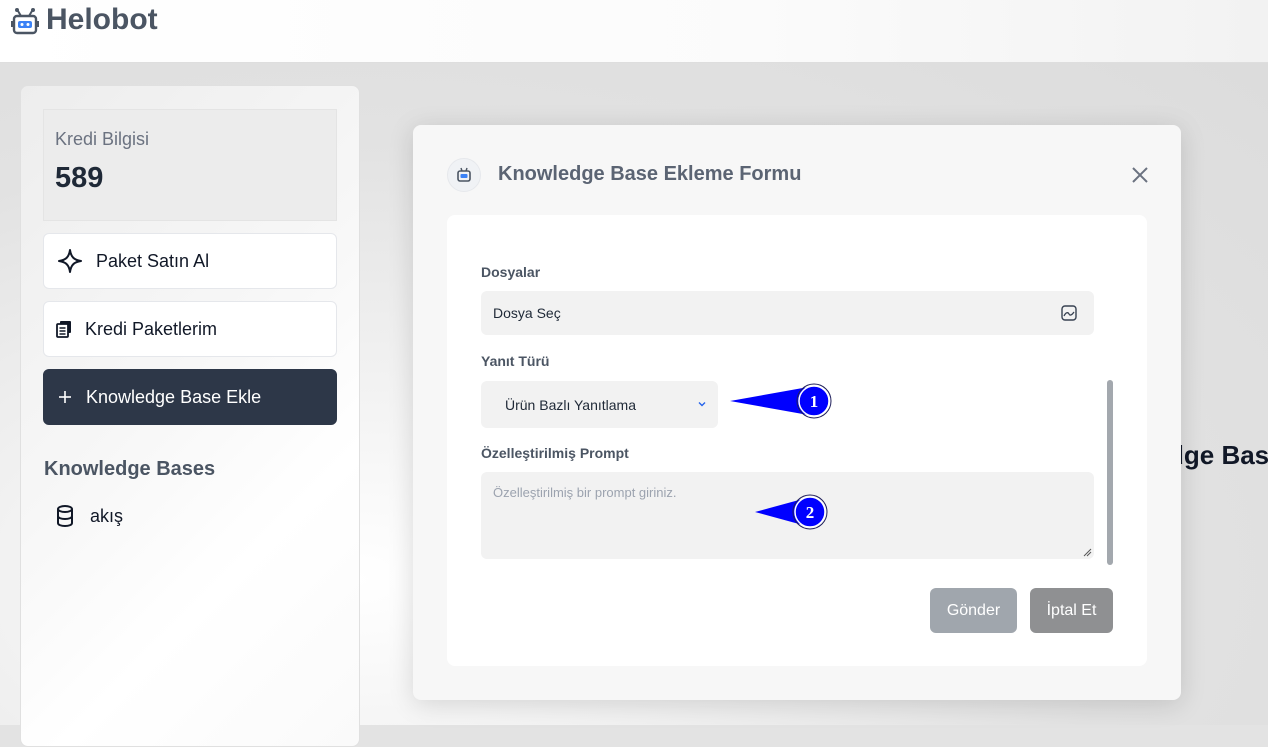  I want to click on add-knowledge-base-button: Knowledge Base Ekle, so click(190, 397).